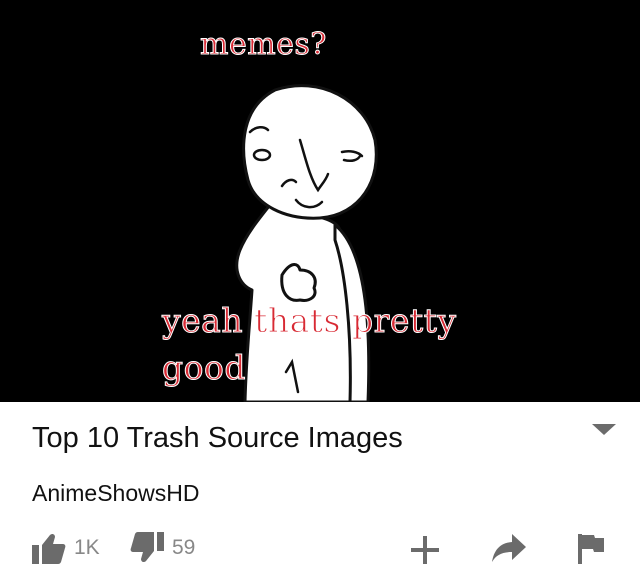 This screenshot has height=564, width=640. What do you see at coordinates (204, 367) in the screenshot?
I see `caption-bottom-line-2: good` at bounding box center [204, 367].